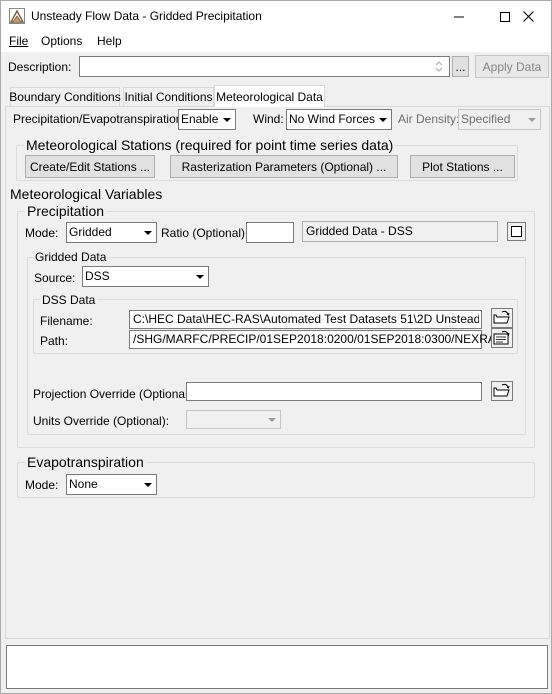 The image size is (552, 694). I want to click on menu-file-label: File, so click(19, 41).